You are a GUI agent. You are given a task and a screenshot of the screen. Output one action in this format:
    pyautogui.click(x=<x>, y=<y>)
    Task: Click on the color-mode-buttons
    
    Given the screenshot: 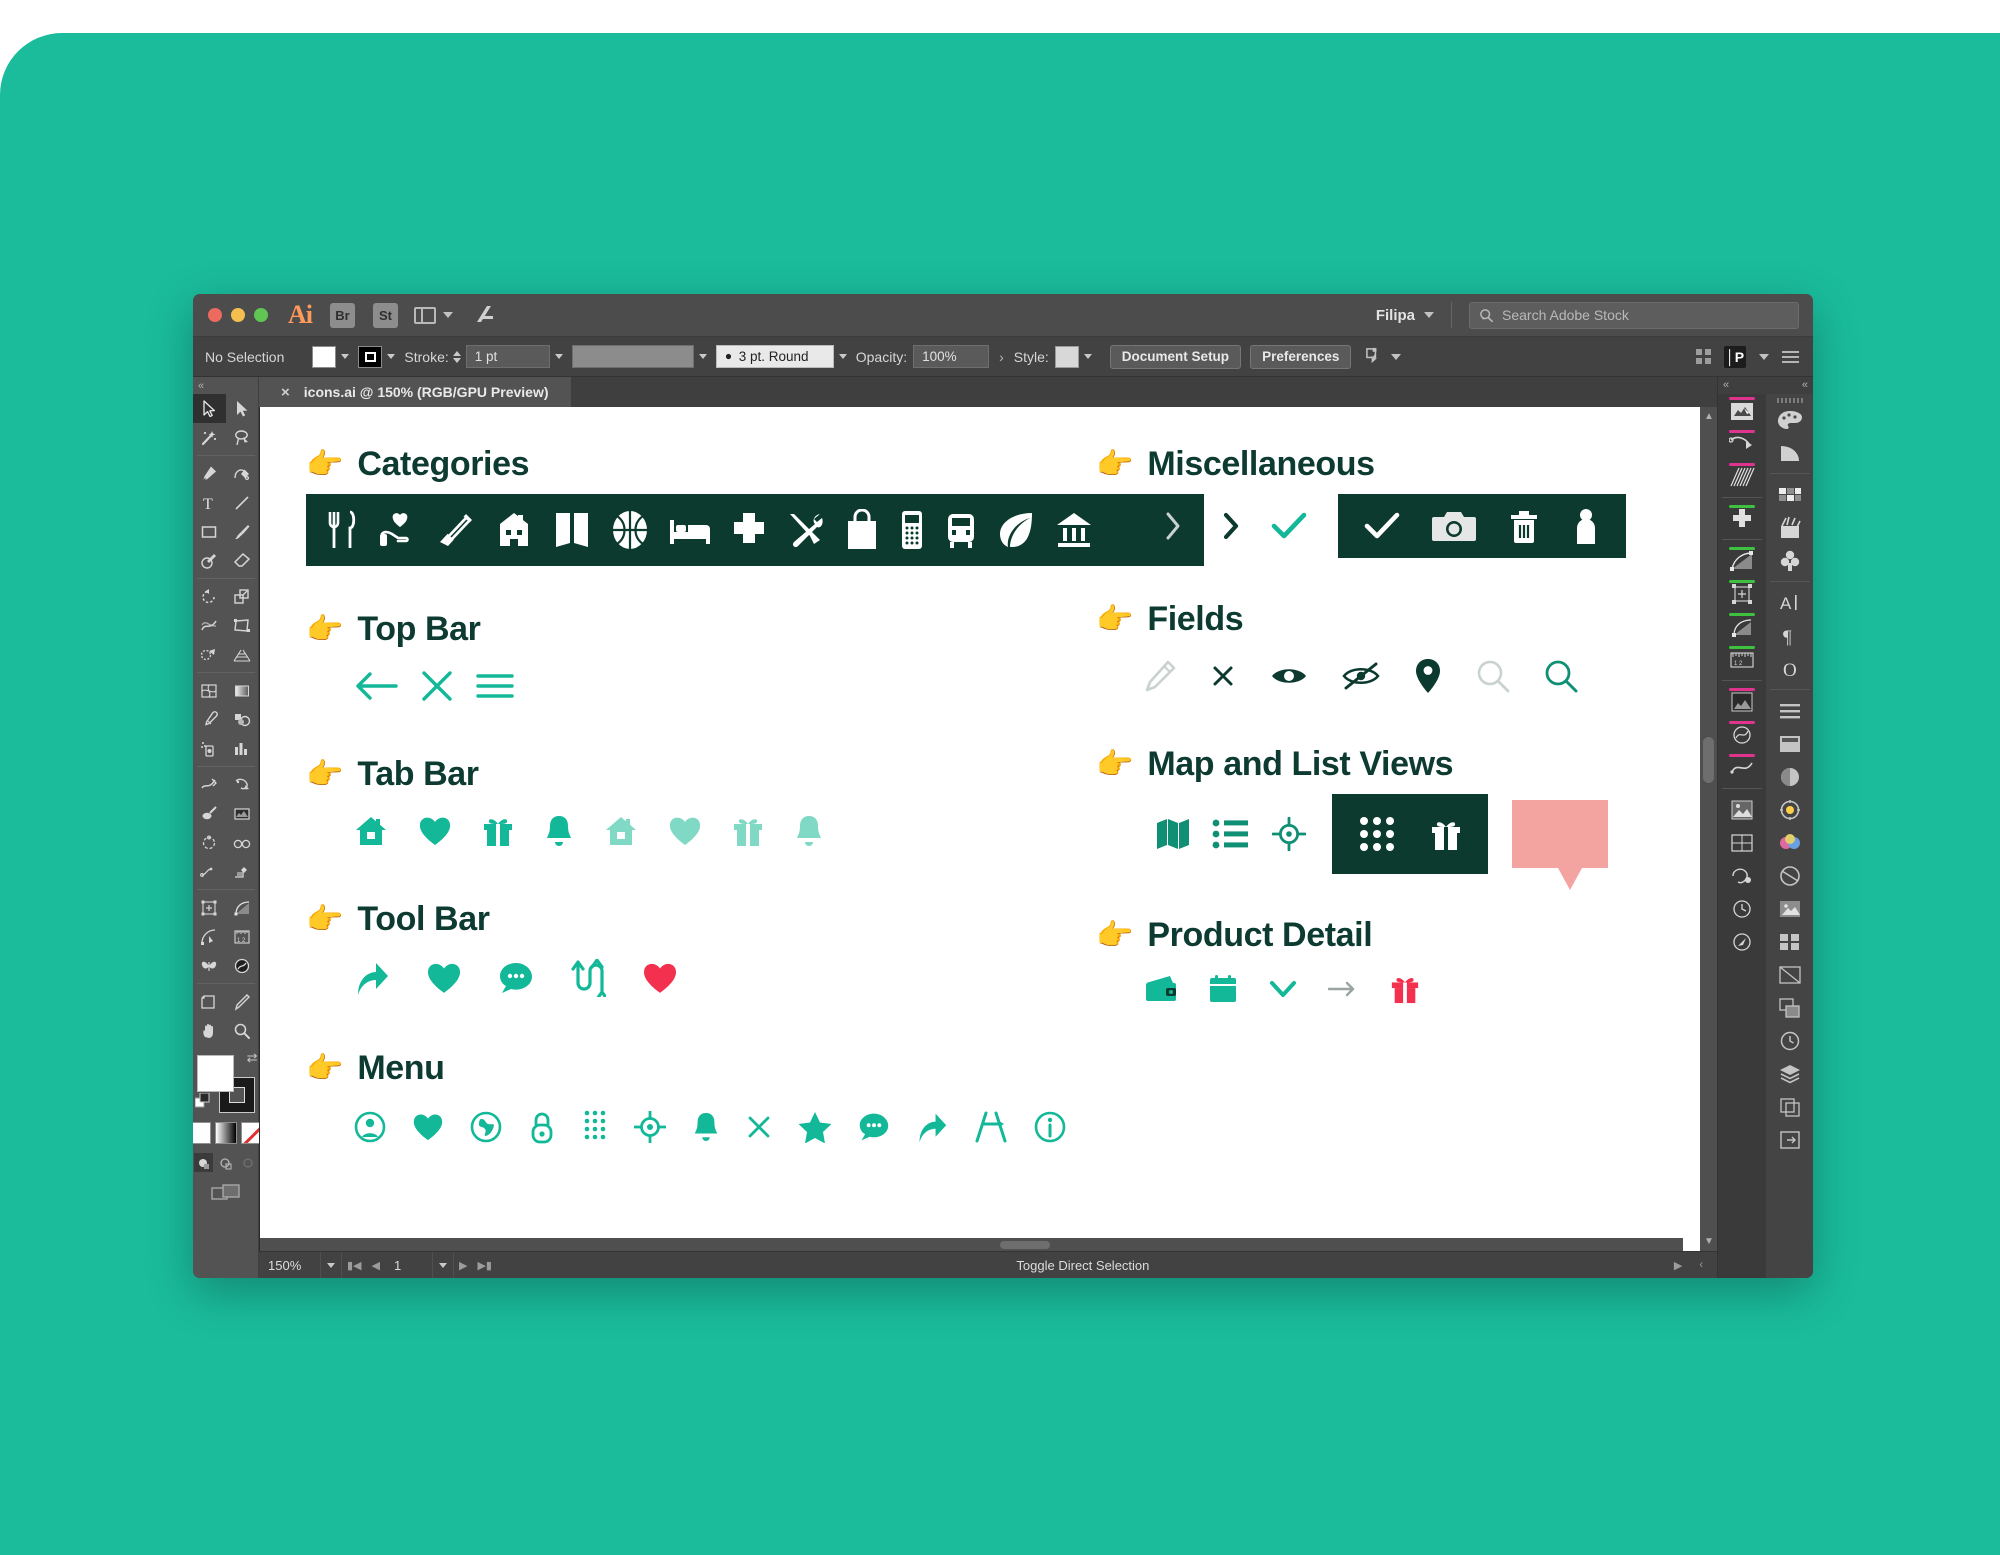 What is the action you would take?
    pyautogui.click(x=228, y=1133)
    